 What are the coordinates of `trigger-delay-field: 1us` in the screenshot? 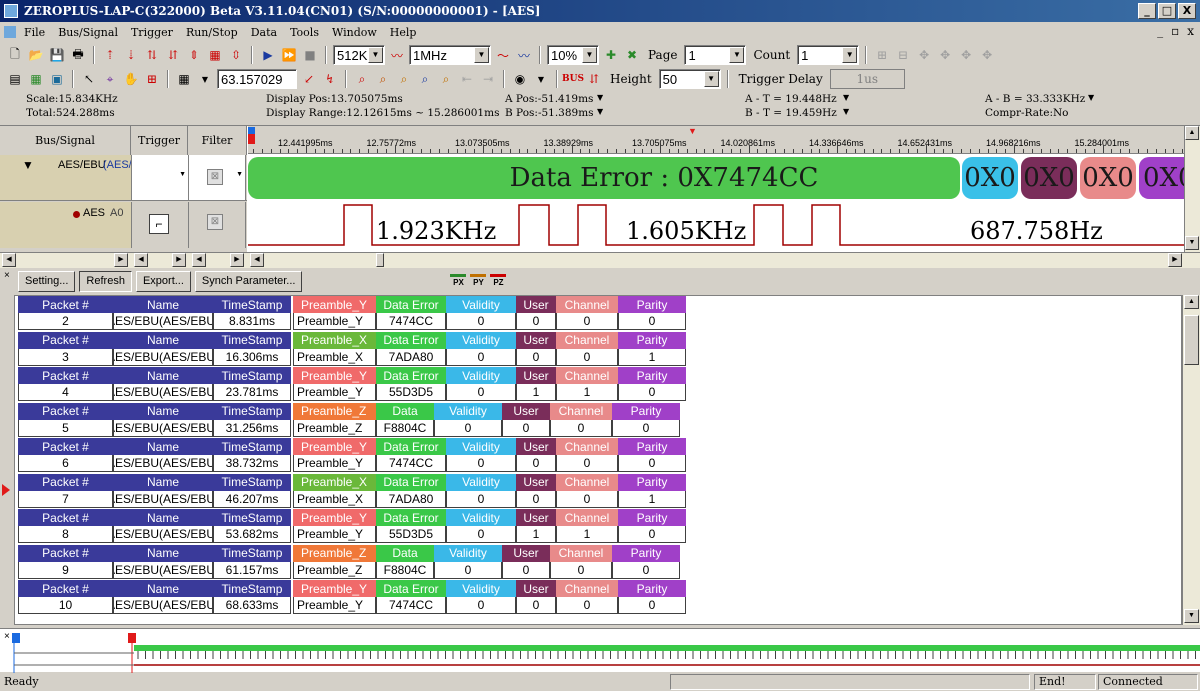 It's located at (867, 79).